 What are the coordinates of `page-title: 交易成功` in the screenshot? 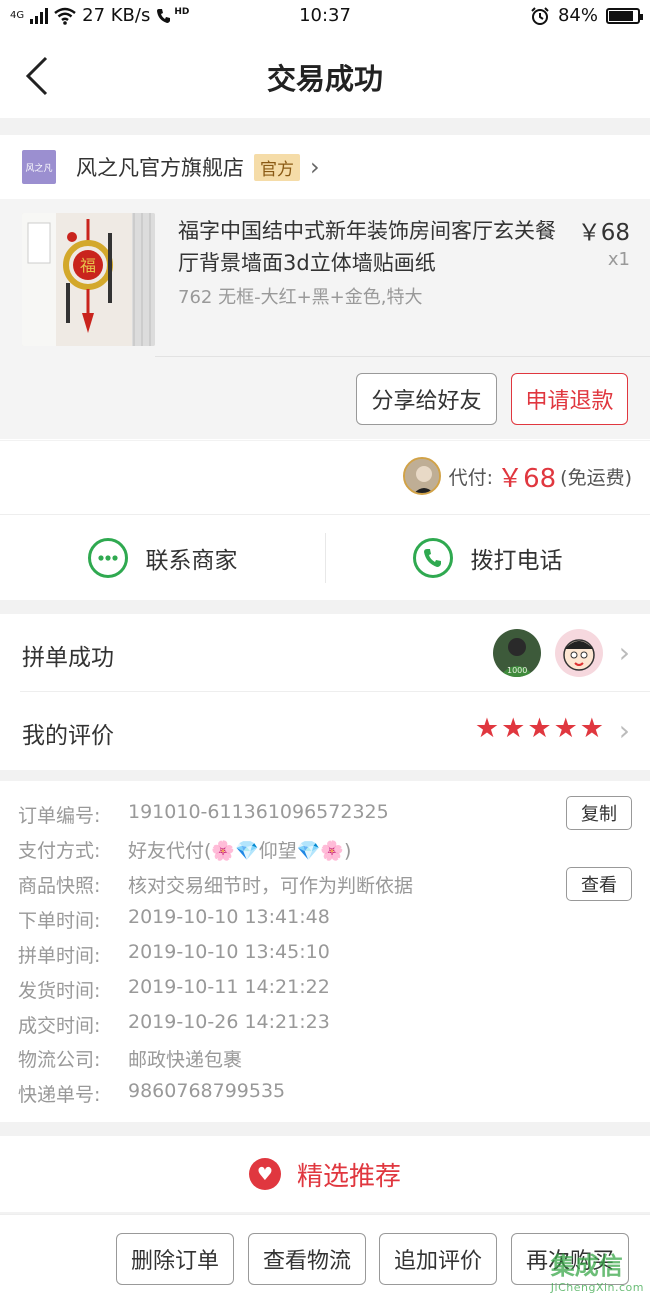 It's located at (324, 79).